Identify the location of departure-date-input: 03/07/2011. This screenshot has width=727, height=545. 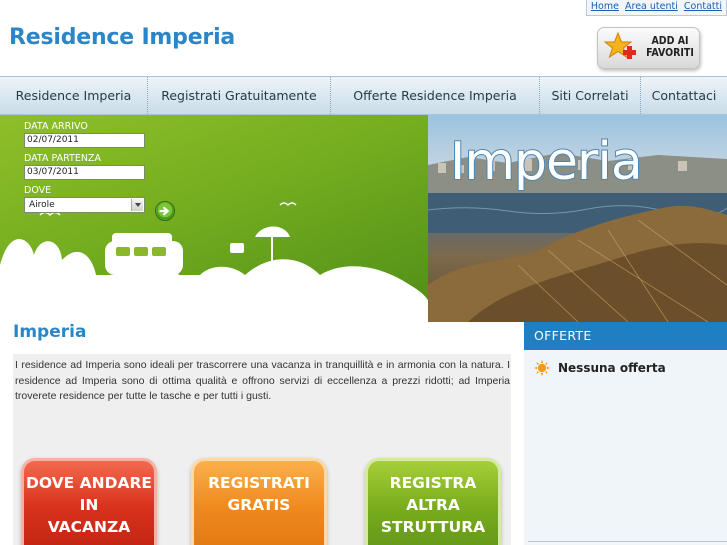
(84, 172).